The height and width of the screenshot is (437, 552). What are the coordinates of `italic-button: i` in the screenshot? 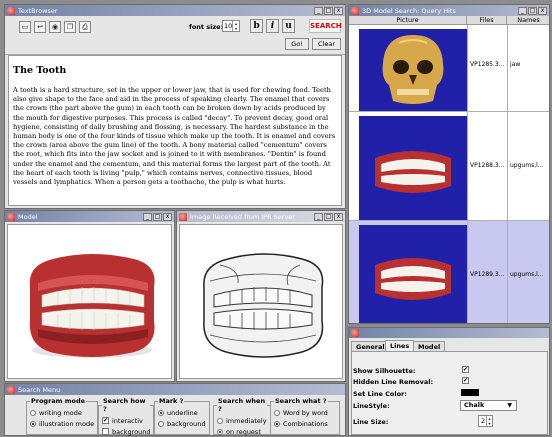 It's located at (272, 26).